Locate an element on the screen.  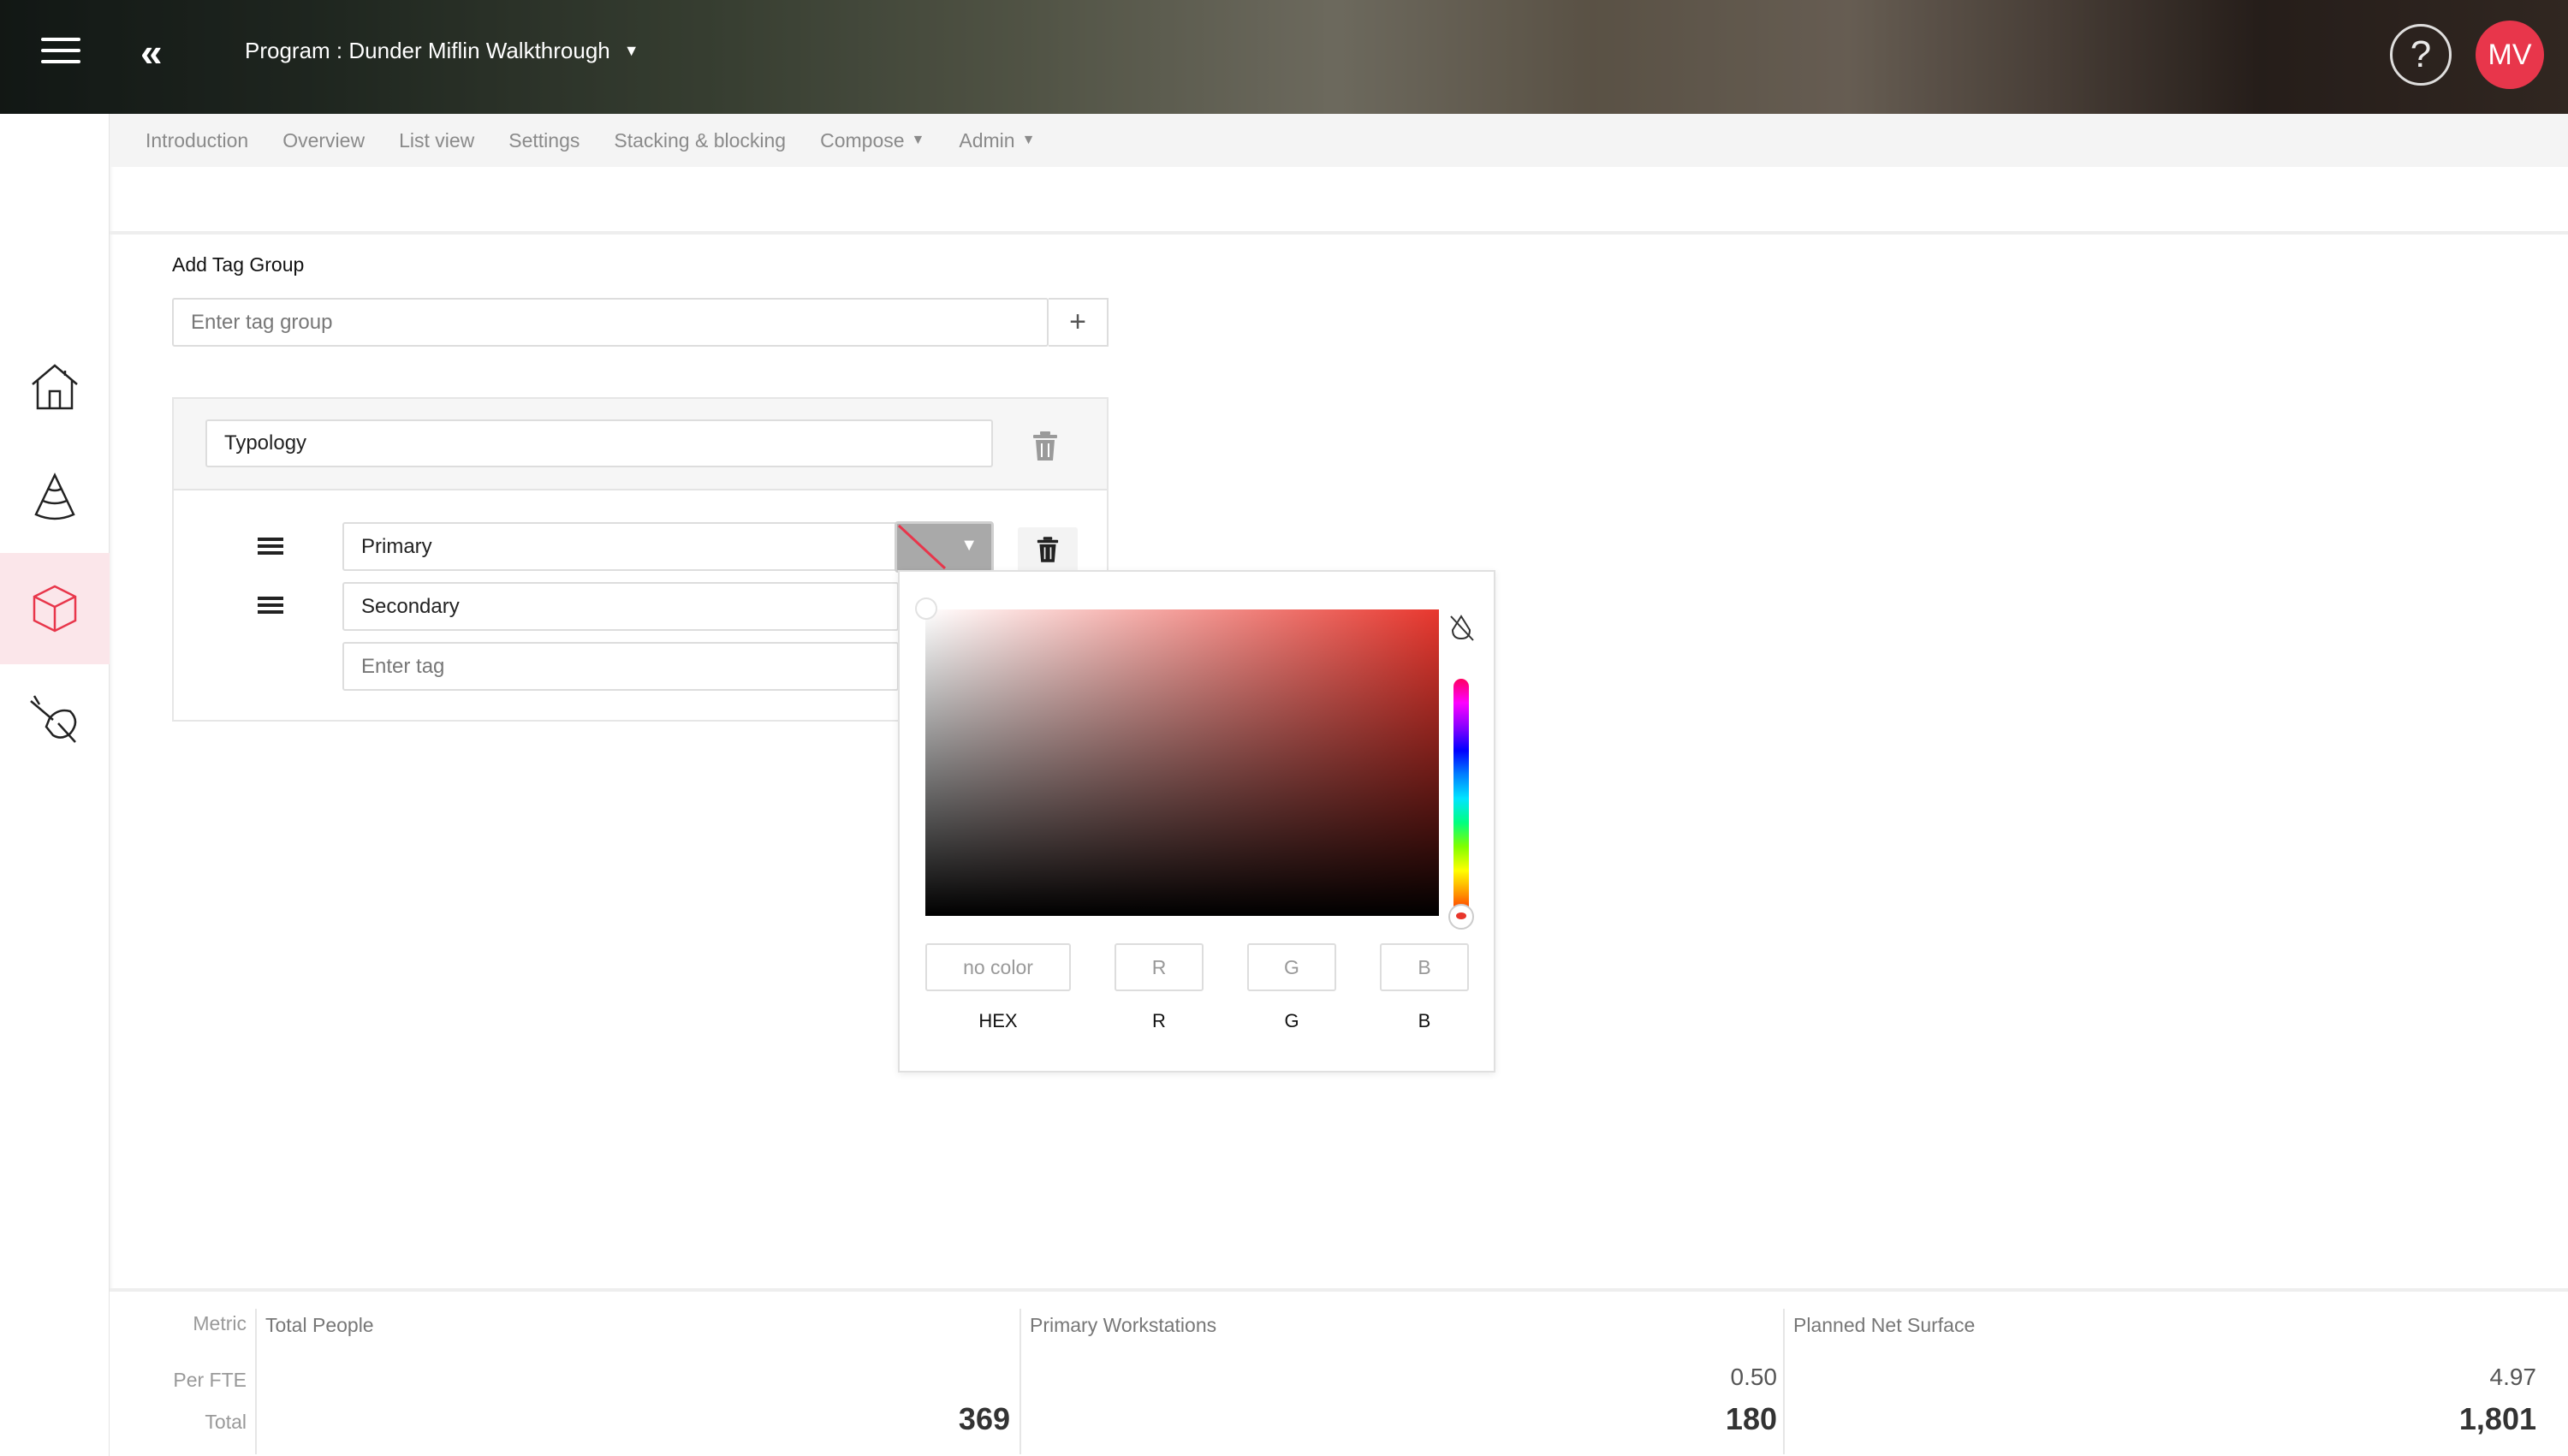
metric-planned-net-surface: Planned Net Surface 4.97 1,801 is located at coordinates (2159, 1381).